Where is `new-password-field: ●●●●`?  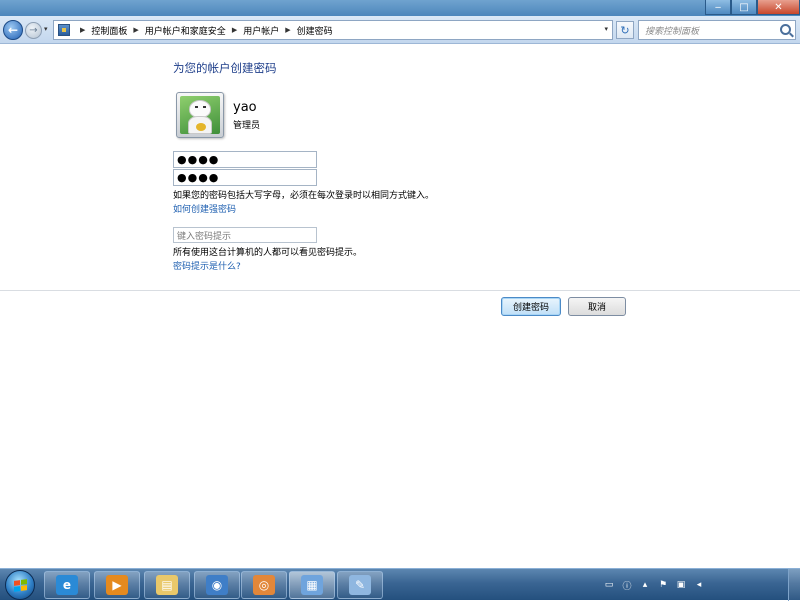
new-password-field: ●●●● is located at coordinates (245, 159).